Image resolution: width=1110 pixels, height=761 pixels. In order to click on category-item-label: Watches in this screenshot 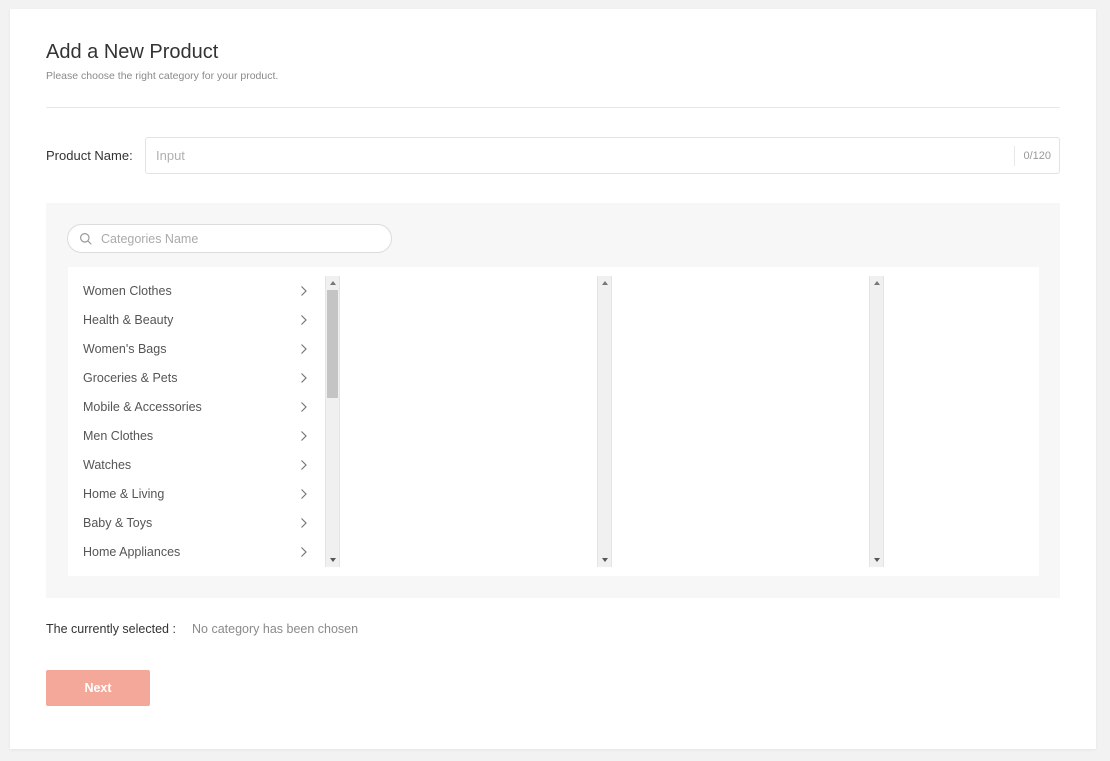, I will do `click(107, 464)`.